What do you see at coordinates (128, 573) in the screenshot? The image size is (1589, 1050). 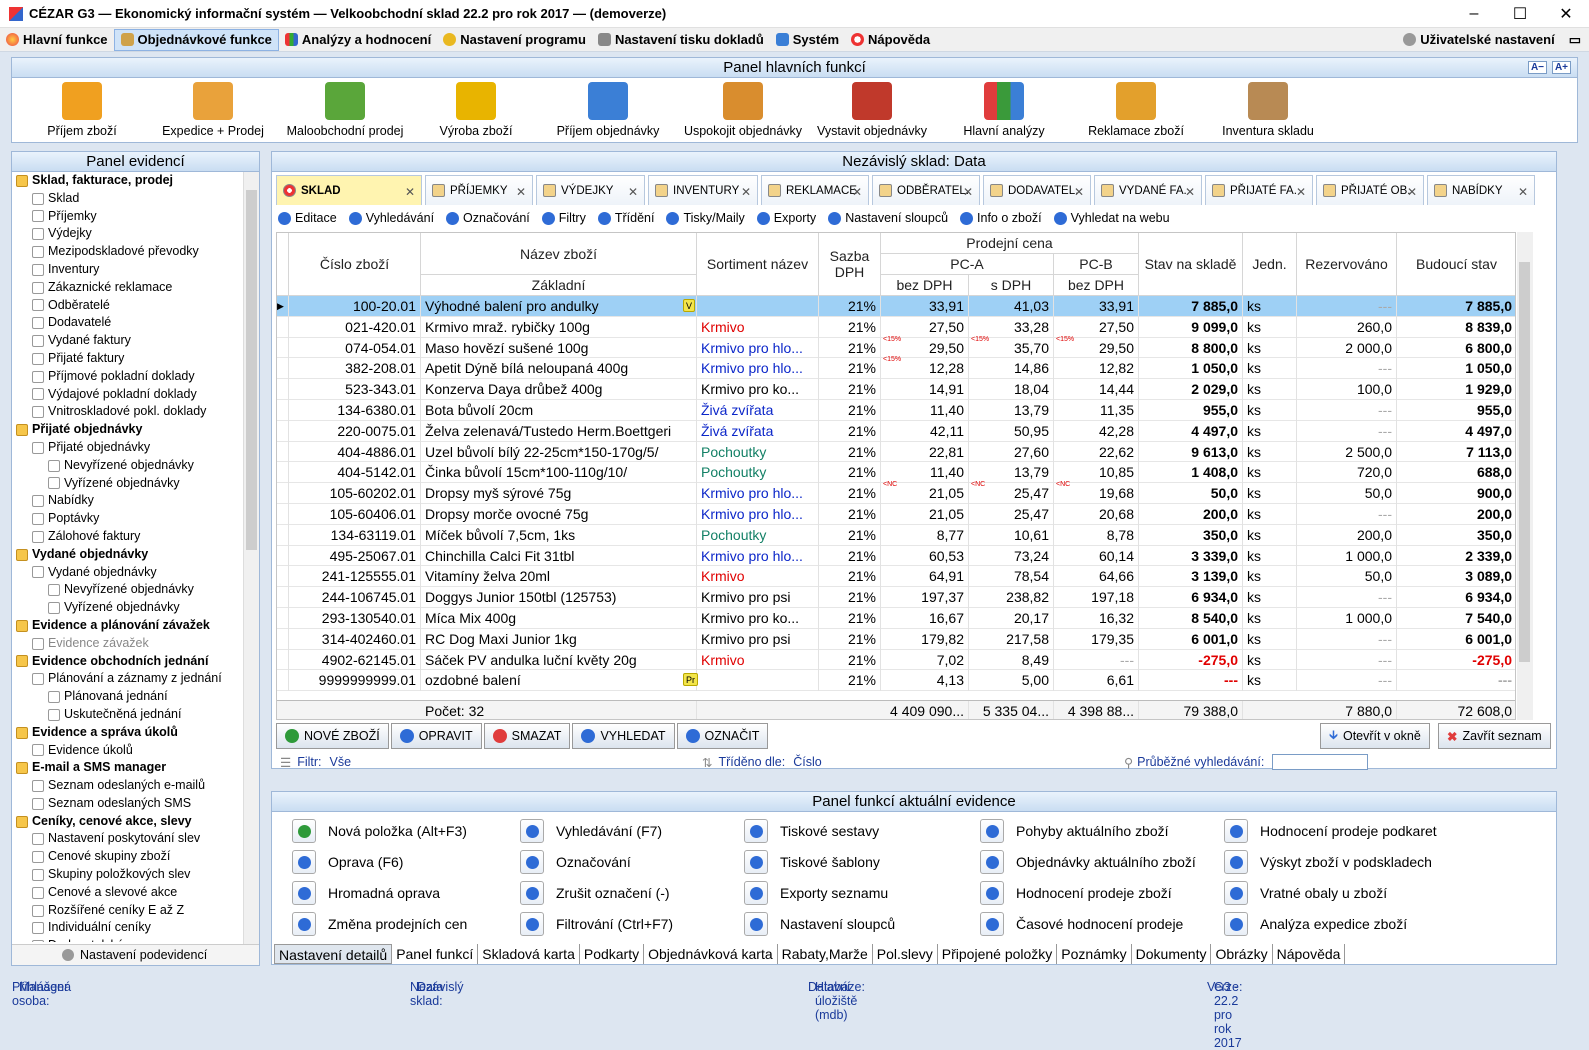 I see `tree-item: Vydané objednávky` at bounding box center [128, 573].